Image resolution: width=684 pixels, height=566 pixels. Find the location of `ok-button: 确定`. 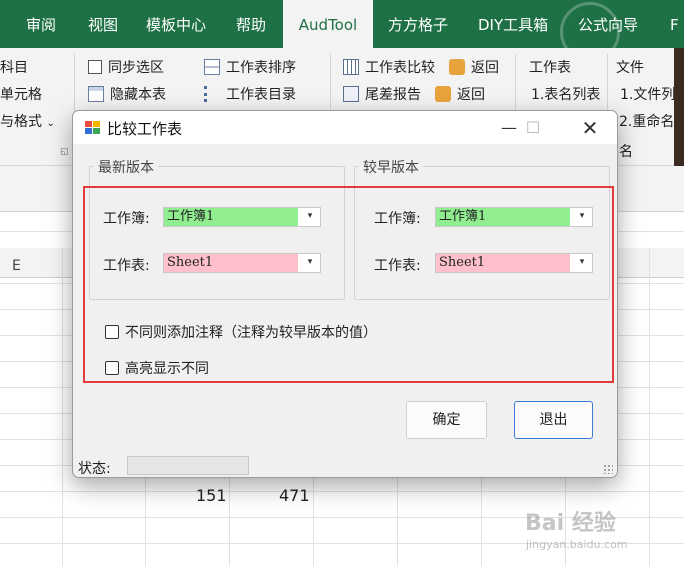

ok-button: 确定 is located at coordinates (446, 420).